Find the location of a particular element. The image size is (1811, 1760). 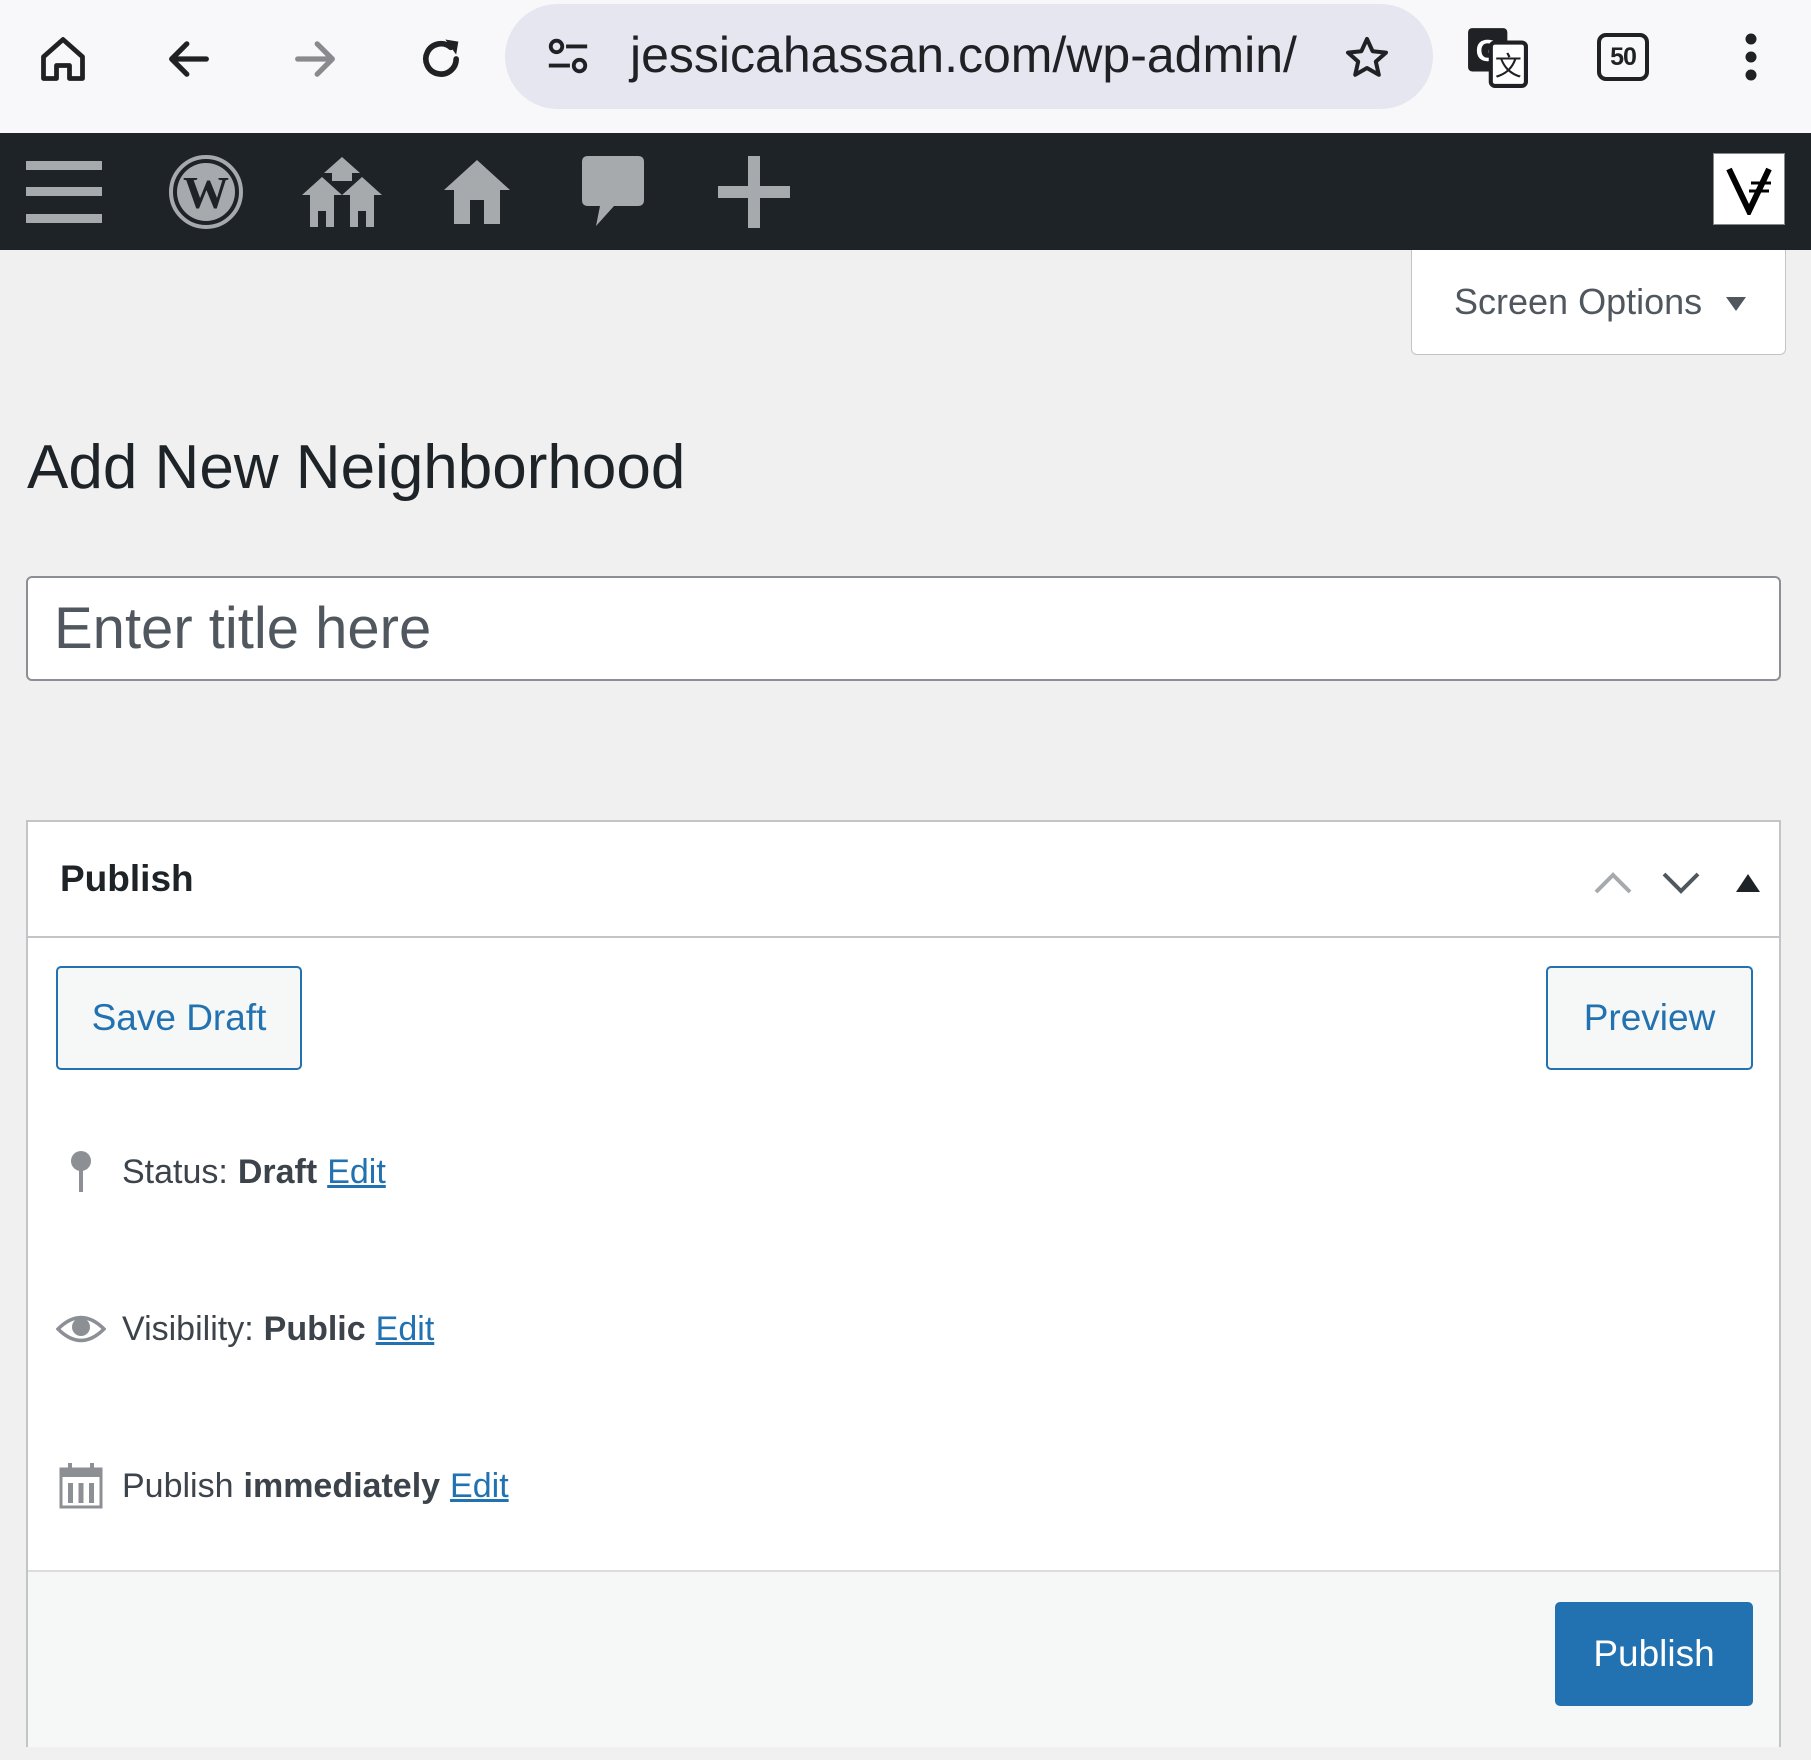

menu-icon is located at coordinates (64, 191).